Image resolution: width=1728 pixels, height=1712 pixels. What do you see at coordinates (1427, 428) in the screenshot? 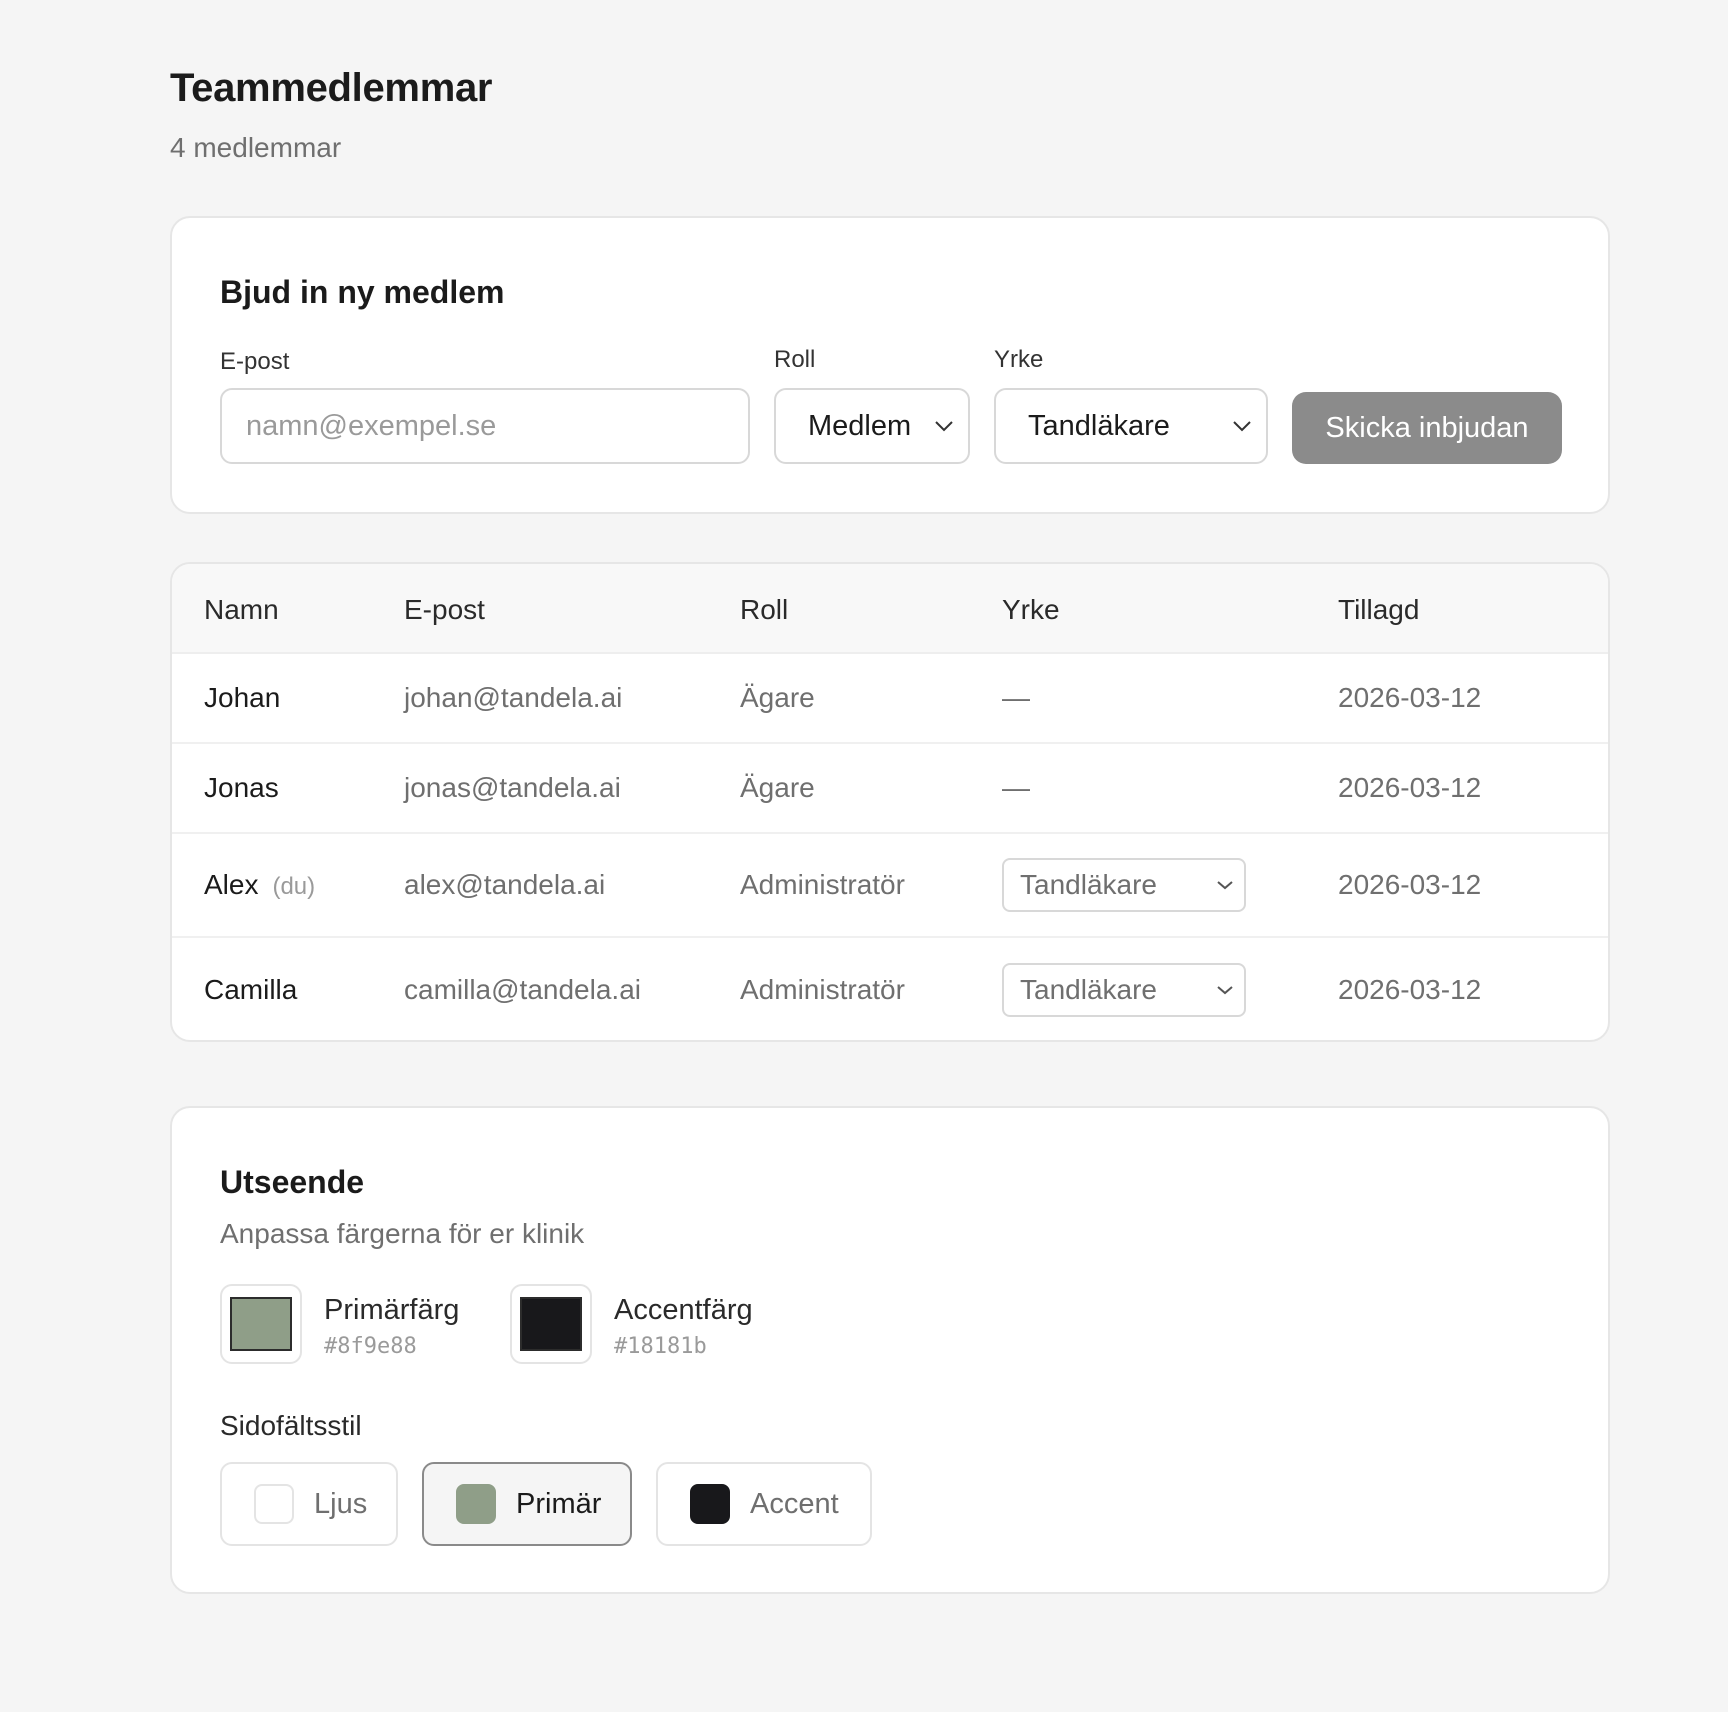
I see `send-invite-button: Skicka inbjudan` at bounding box center [1427, 428].